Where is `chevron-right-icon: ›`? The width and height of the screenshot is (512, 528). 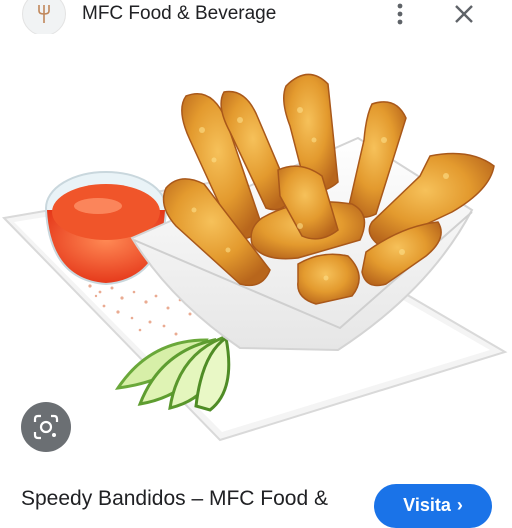 chevron-right-icon: › is located at coordinates (459, 505).